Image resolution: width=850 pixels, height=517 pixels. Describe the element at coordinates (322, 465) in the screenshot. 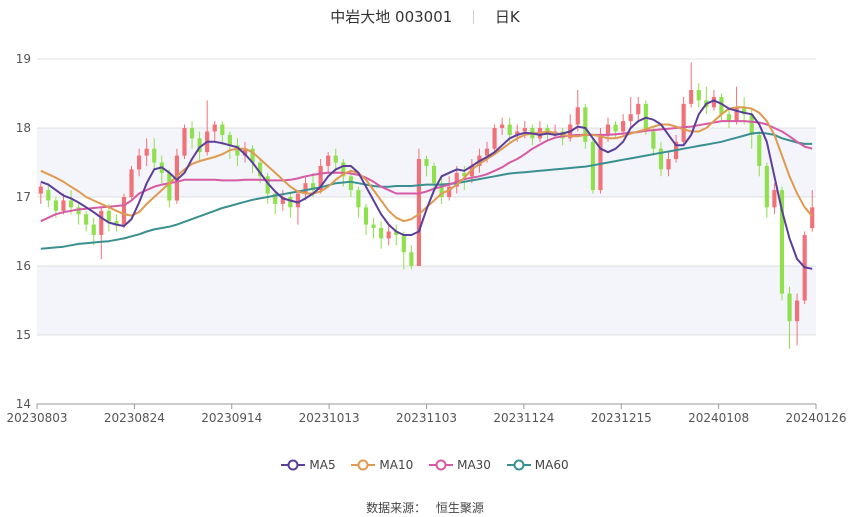

I see `legend-label-ma5: MA5` at that location.